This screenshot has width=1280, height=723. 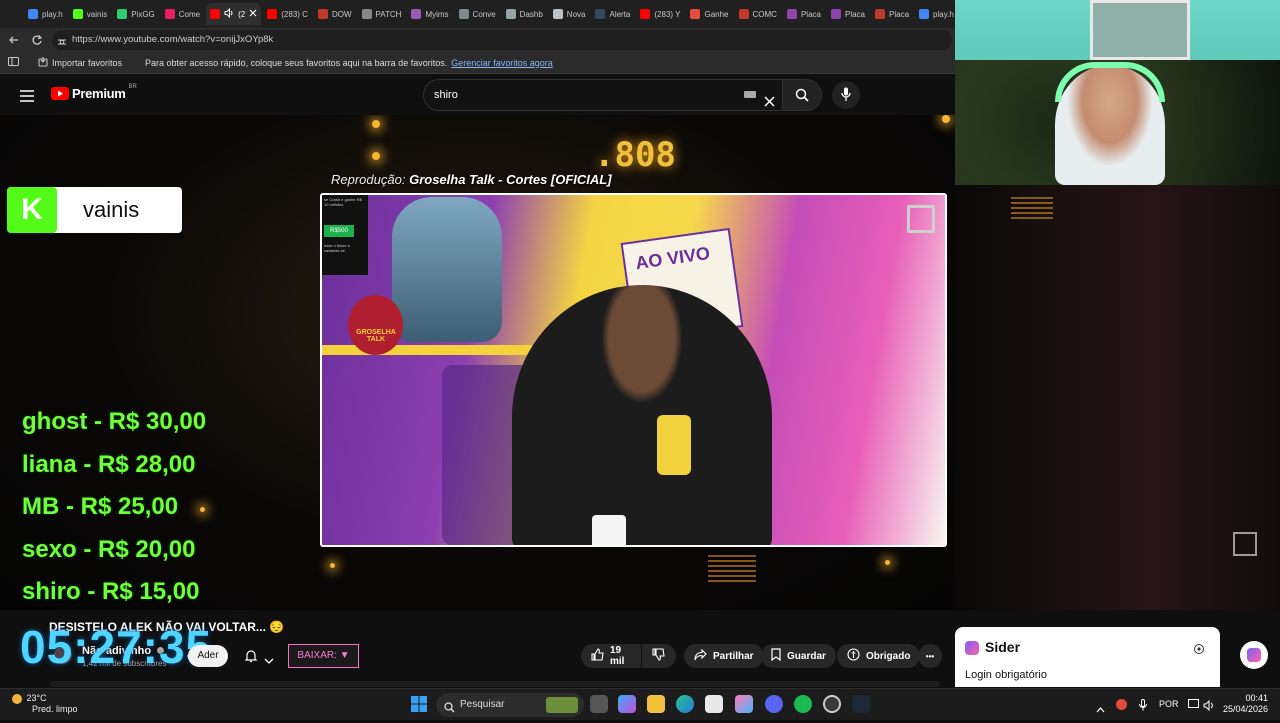 I want to click on sider-floating-icon, so click(x=1254, y=655).